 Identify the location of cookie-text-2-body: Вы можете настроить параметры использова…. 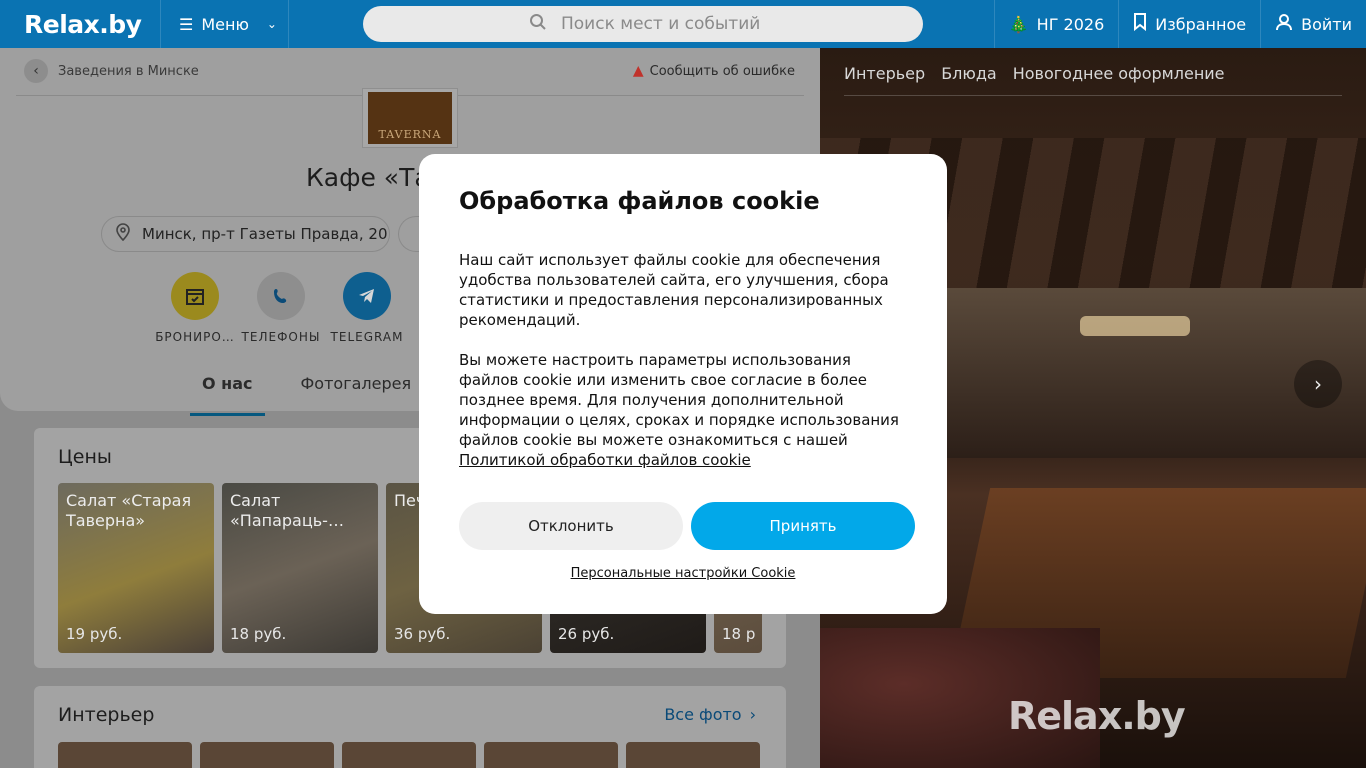
(679, 400).